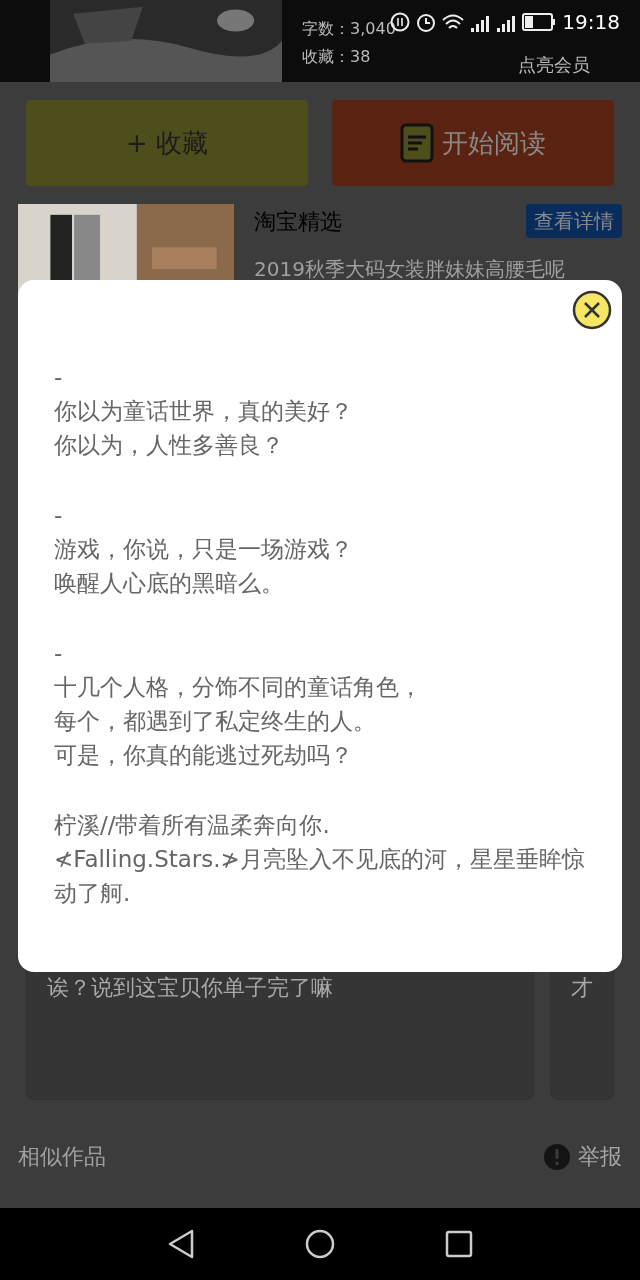 The width and height of the screenshot is (640, 1280). Describe the element at coordinates (190, 987) in the screenshot. I see `comment-text: 诶？说到这宝贝你单子完了嘛` at that location.